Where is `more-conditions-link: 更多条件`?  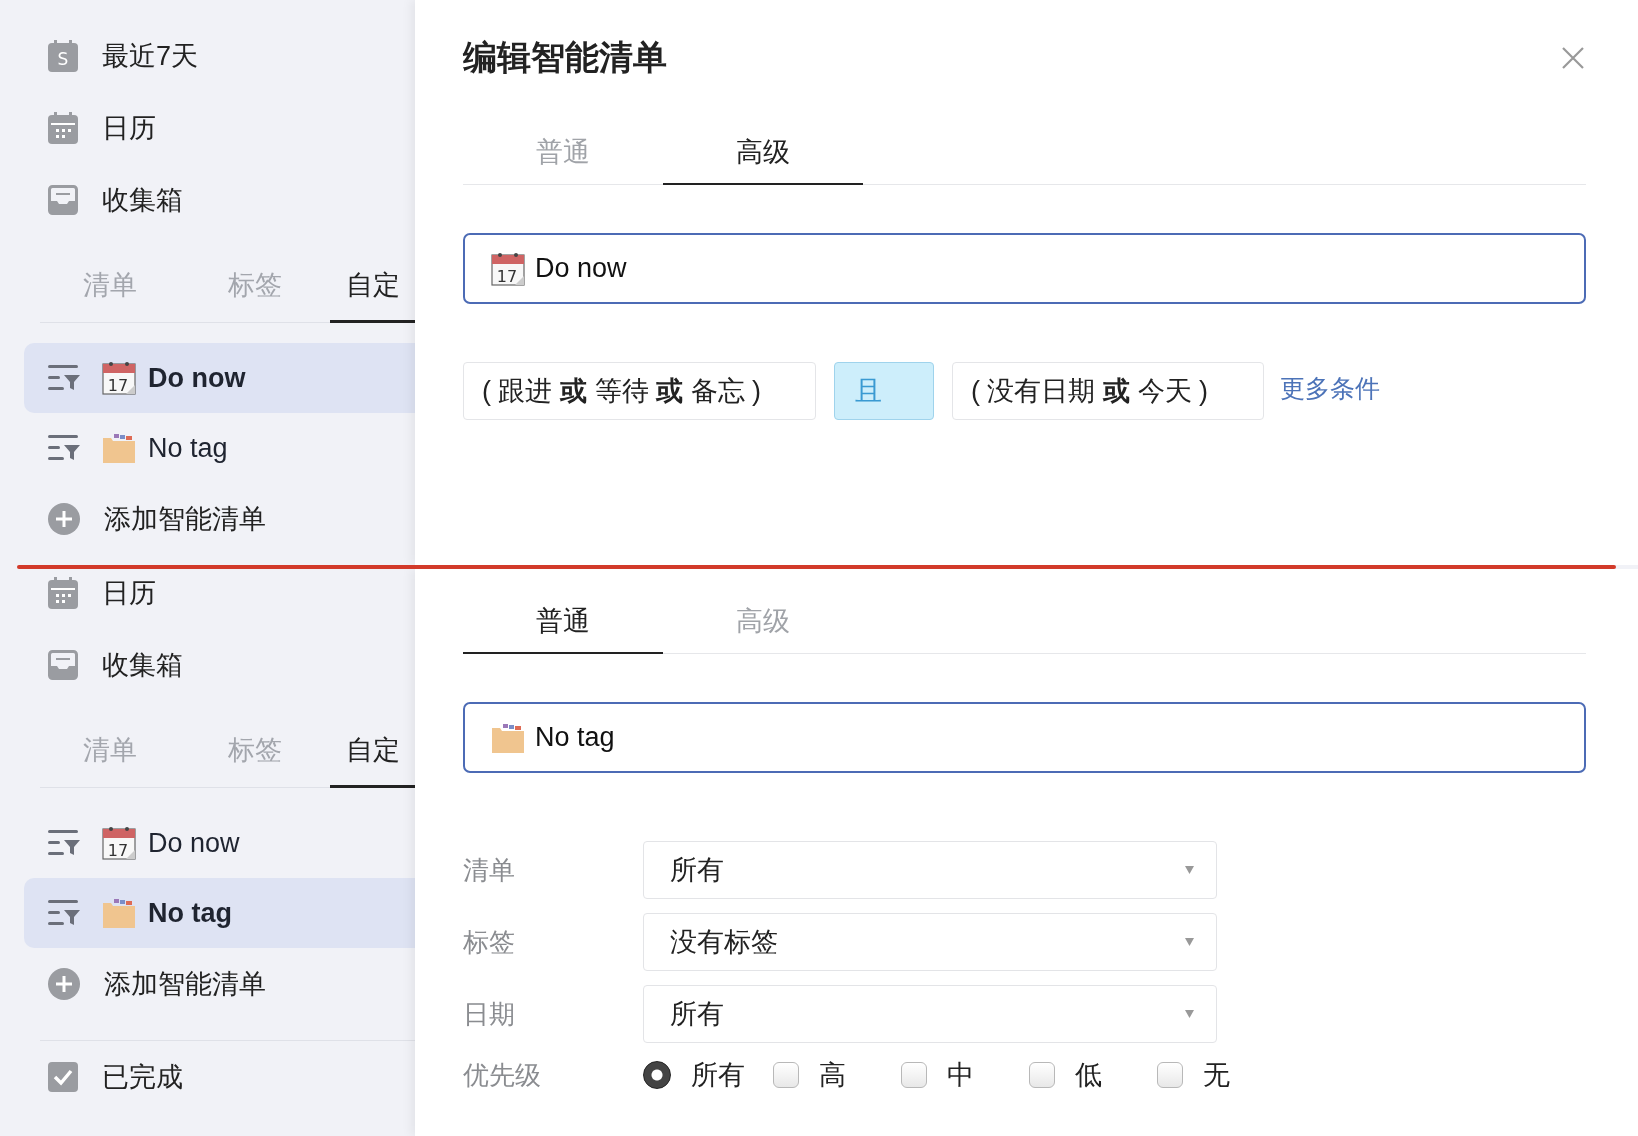
more-conditions-link: 更多条件 is located at coordinates (1330, 388).